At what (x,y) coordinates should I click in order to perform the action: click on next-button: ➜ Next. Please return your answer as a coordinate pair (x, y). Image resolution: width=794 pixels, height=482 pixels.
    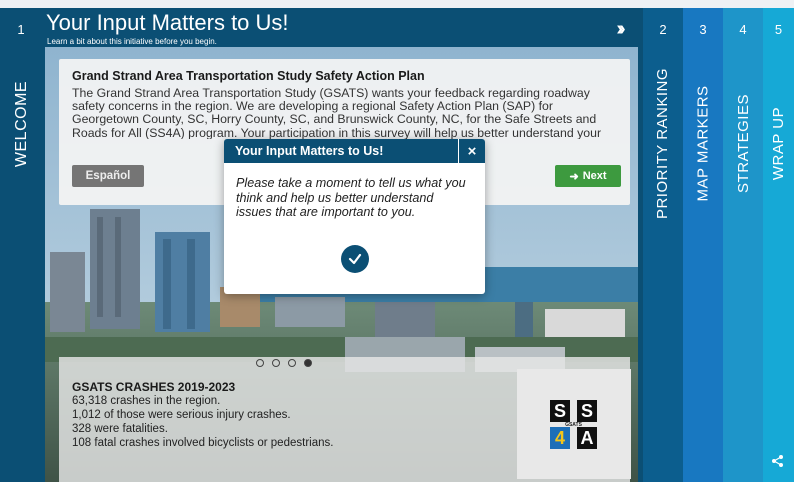
    Looking at the image, I should click on (588, 176).